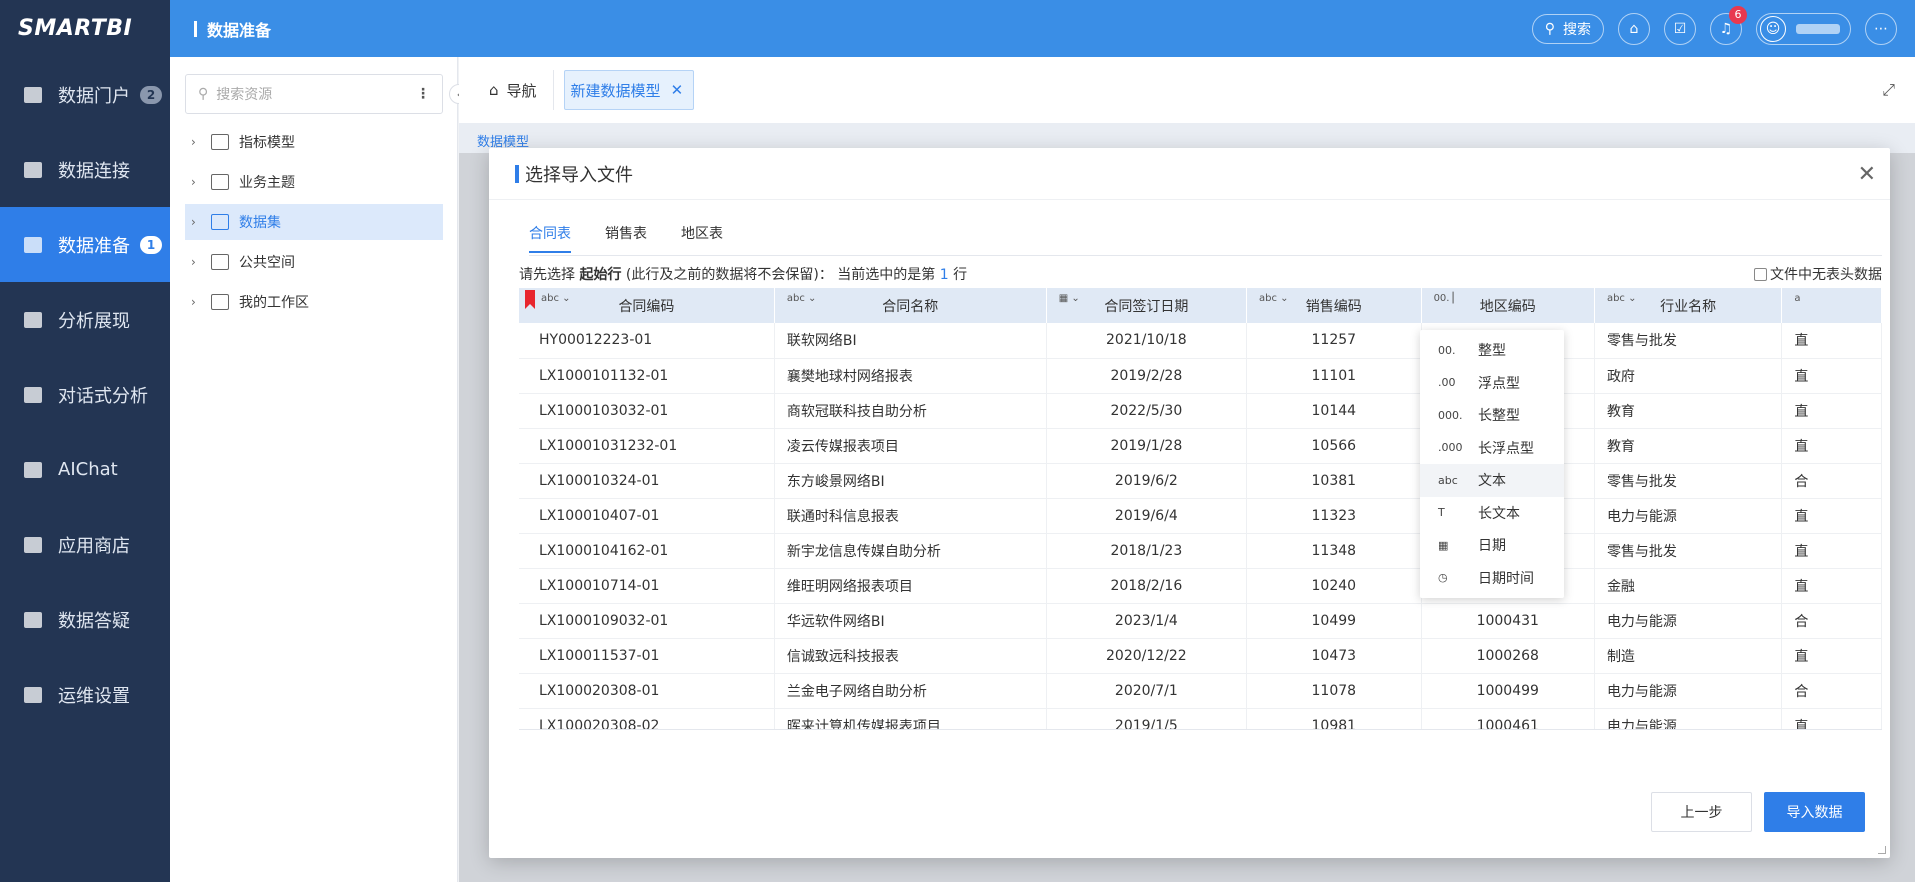  What do you see at coordinates (314, 222) in the screenshot?
I see `tree-item: › 数据集` at bounding box center [314, 222].